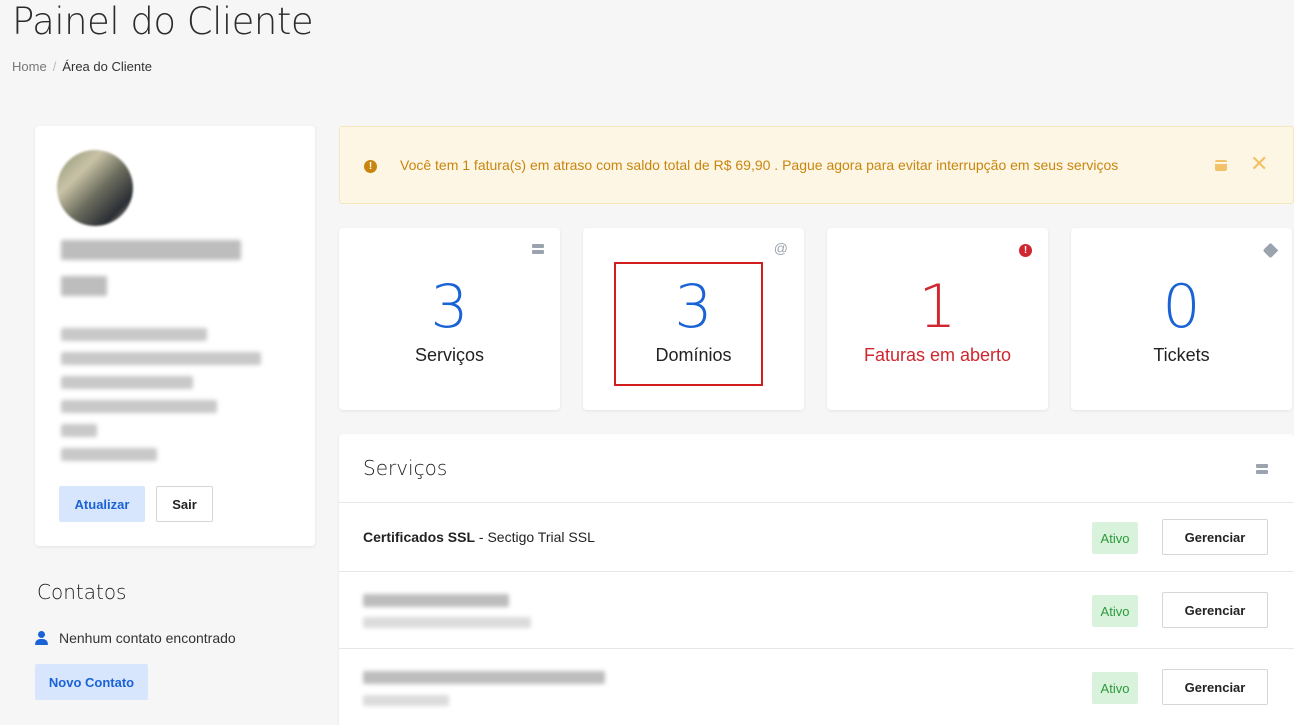  What do you see at coordinates (163, 21) in the screenshot?
I see `page-title: Painel do Cliente` at bounding box center [163, 21].